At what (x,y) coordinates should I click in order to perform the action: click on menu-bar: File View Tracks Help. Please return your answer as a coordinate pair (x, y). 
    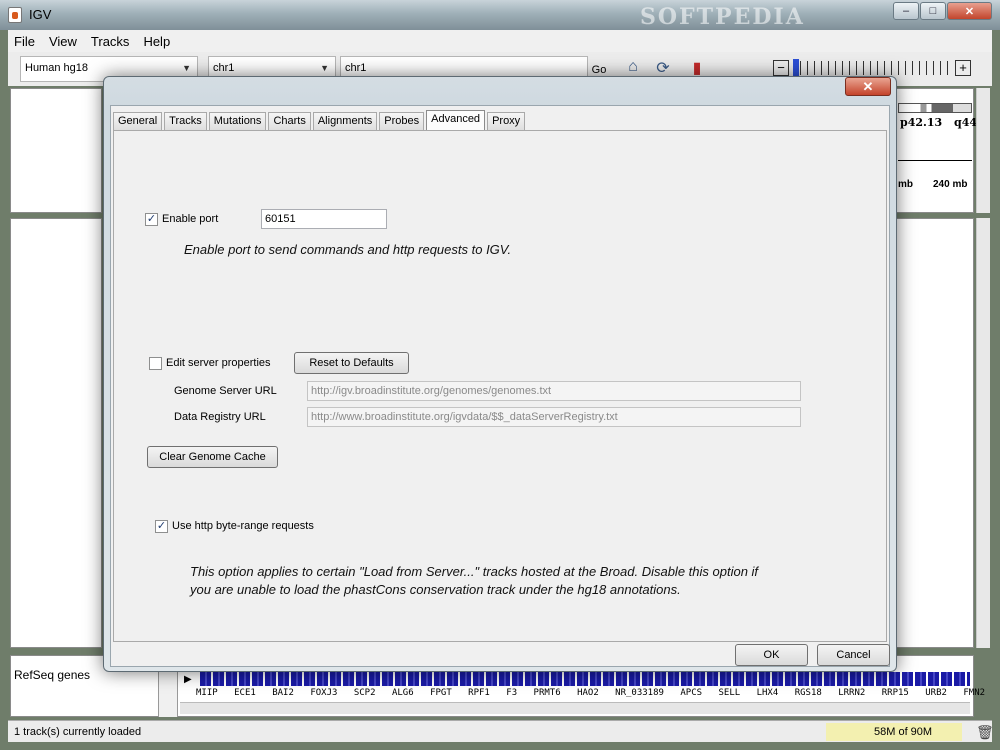
    Looking at the image, I should click on (500, 41).